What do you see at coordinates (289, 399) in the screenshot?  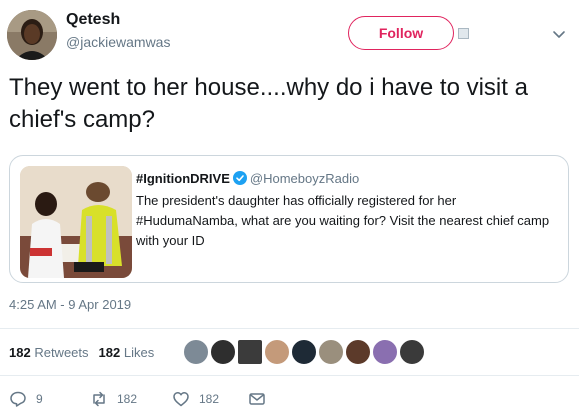 I see `tweet-actions: 9 182 182` at bounding box center [289, 399].